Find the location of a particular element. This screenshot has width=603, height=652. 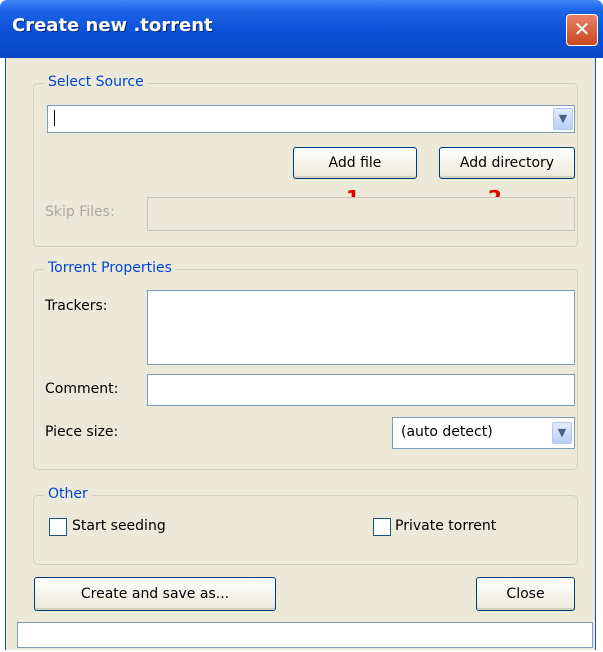

other-legend: Other is located at coordinates (68, 494).